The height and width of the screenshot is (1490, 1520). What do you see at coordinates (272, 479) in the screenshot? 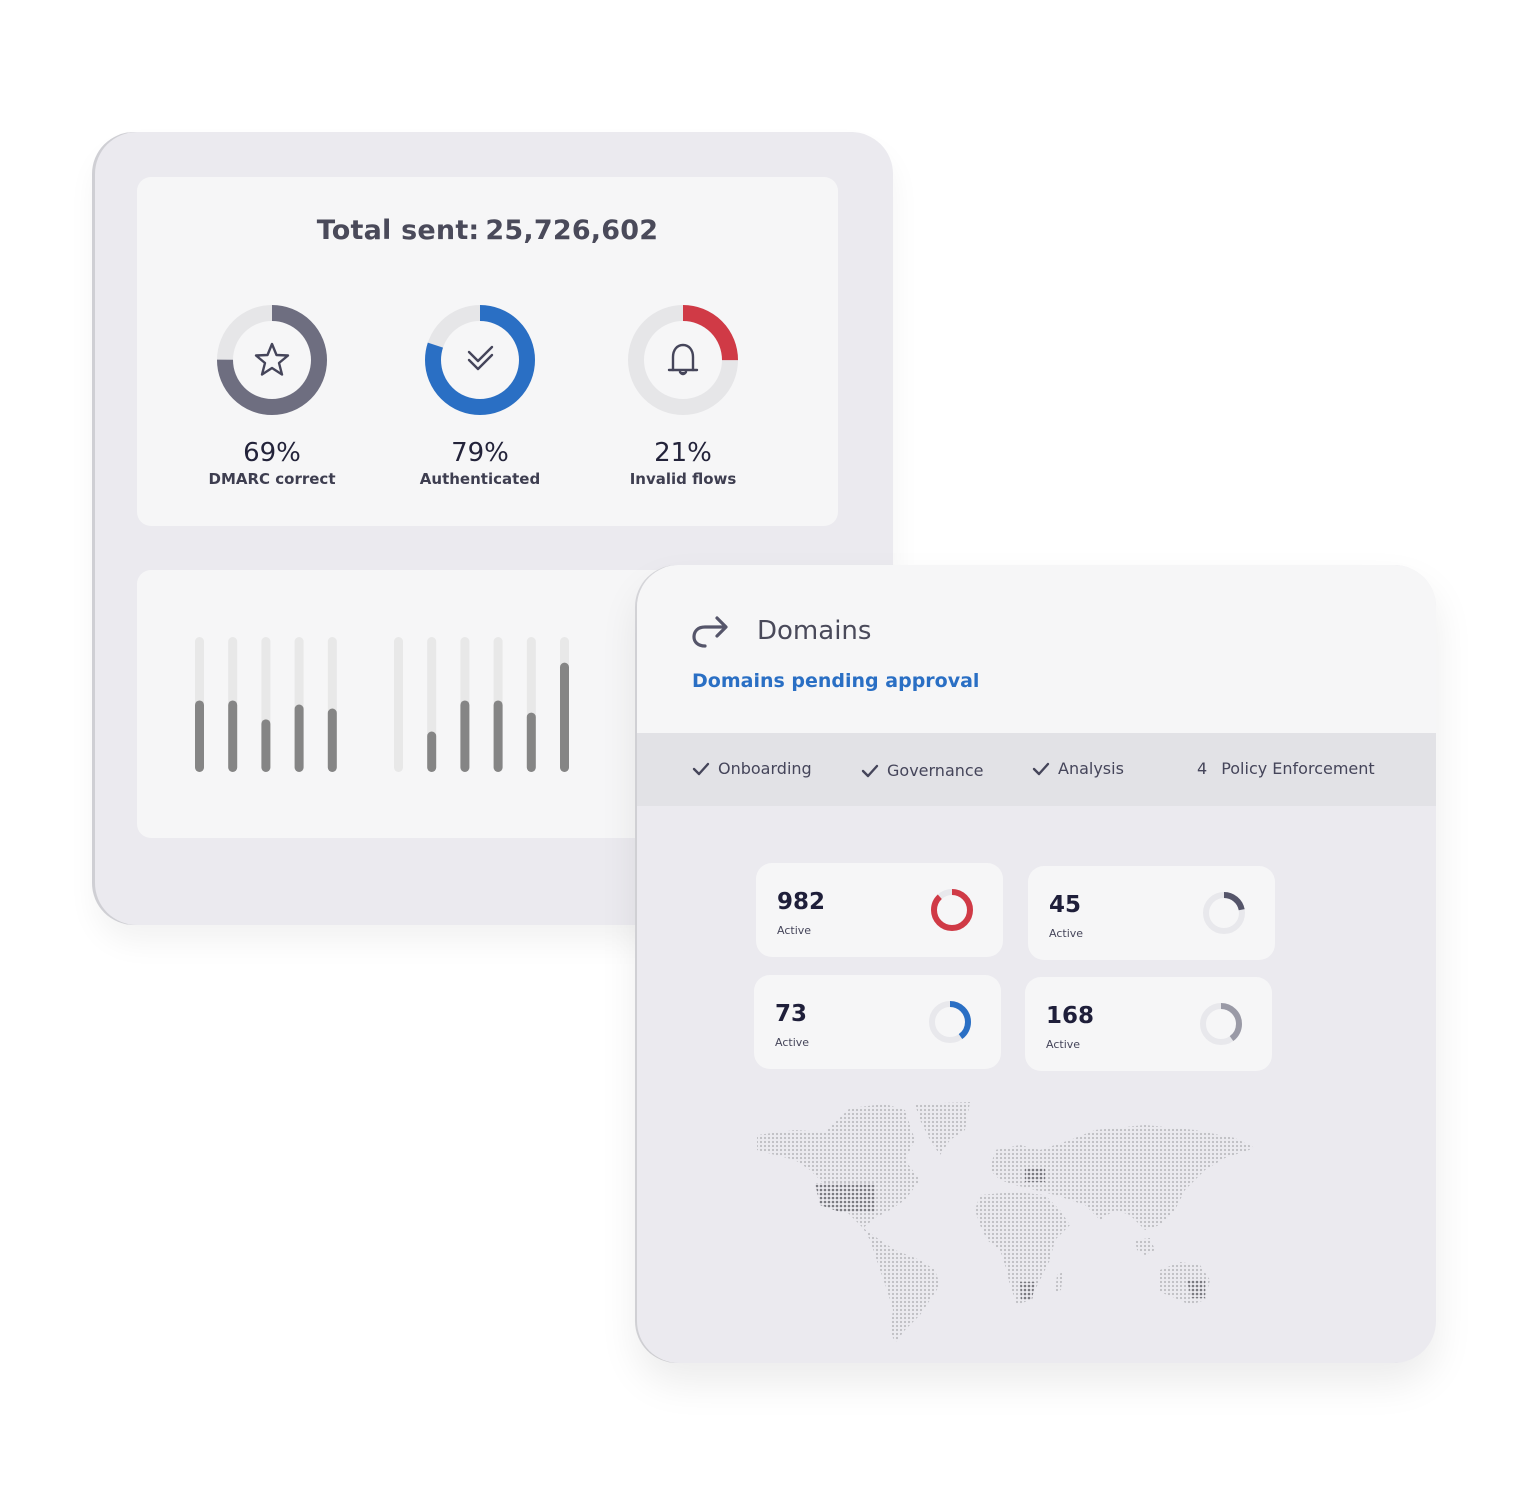
I see `kpi-label: DMARC correct` at bounding box center [272, 479].